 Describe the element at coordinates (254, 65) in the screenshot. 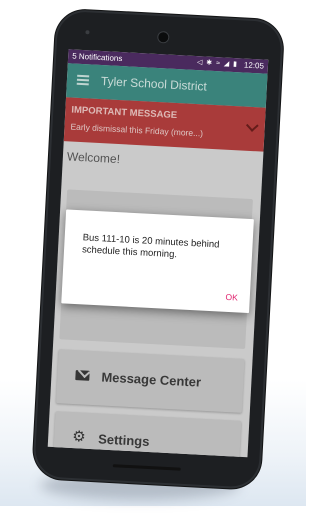

I see `status-time: 12:05` at that location.